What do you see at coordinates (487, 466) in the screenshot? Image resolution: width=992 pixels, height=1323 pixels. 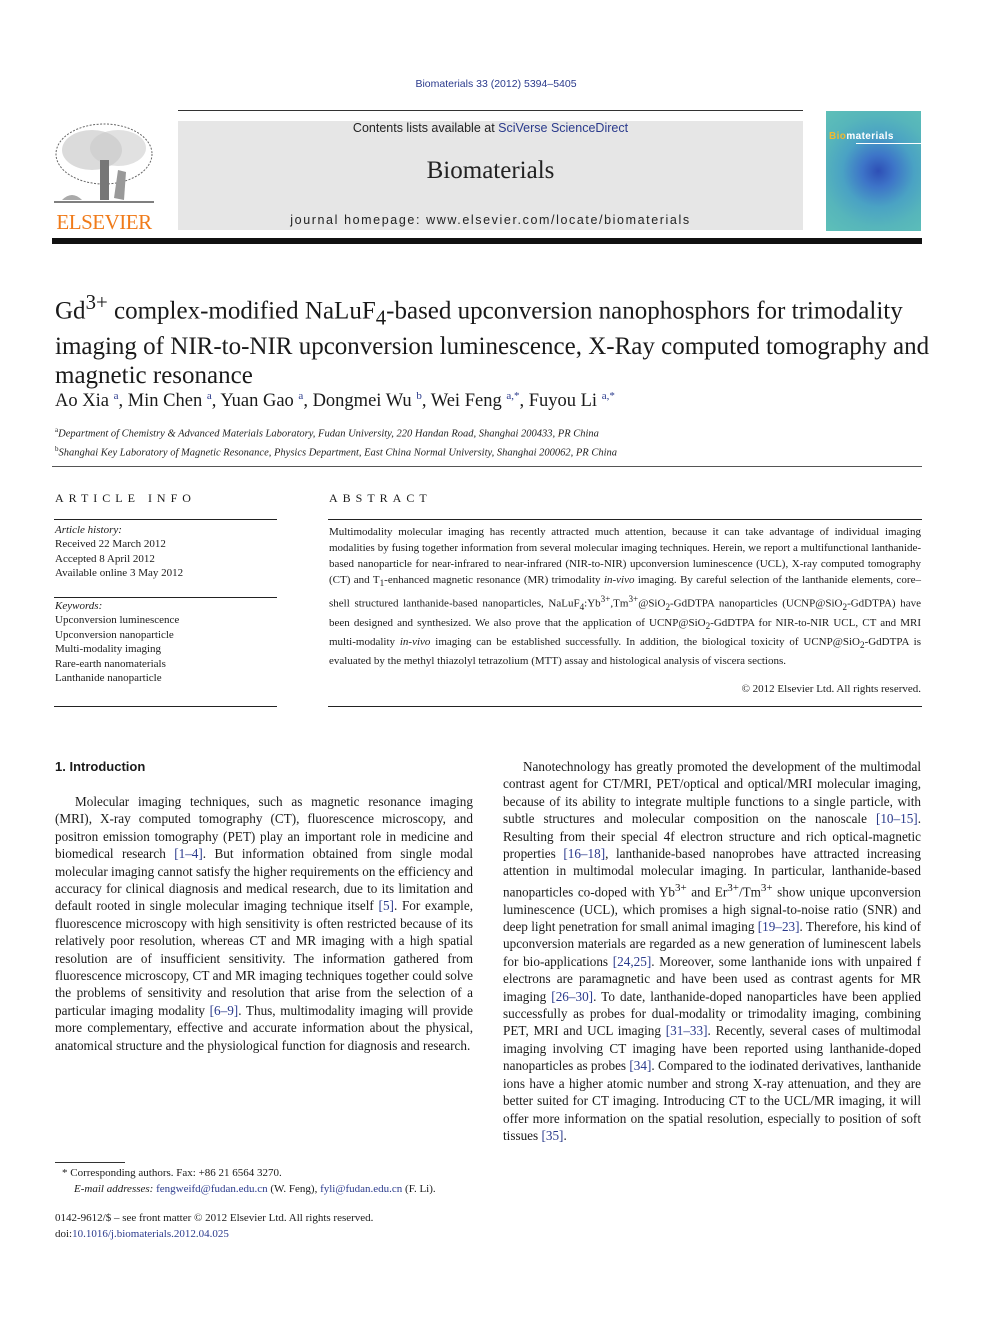 I see `title-rule` at bounding box center [487, 466].